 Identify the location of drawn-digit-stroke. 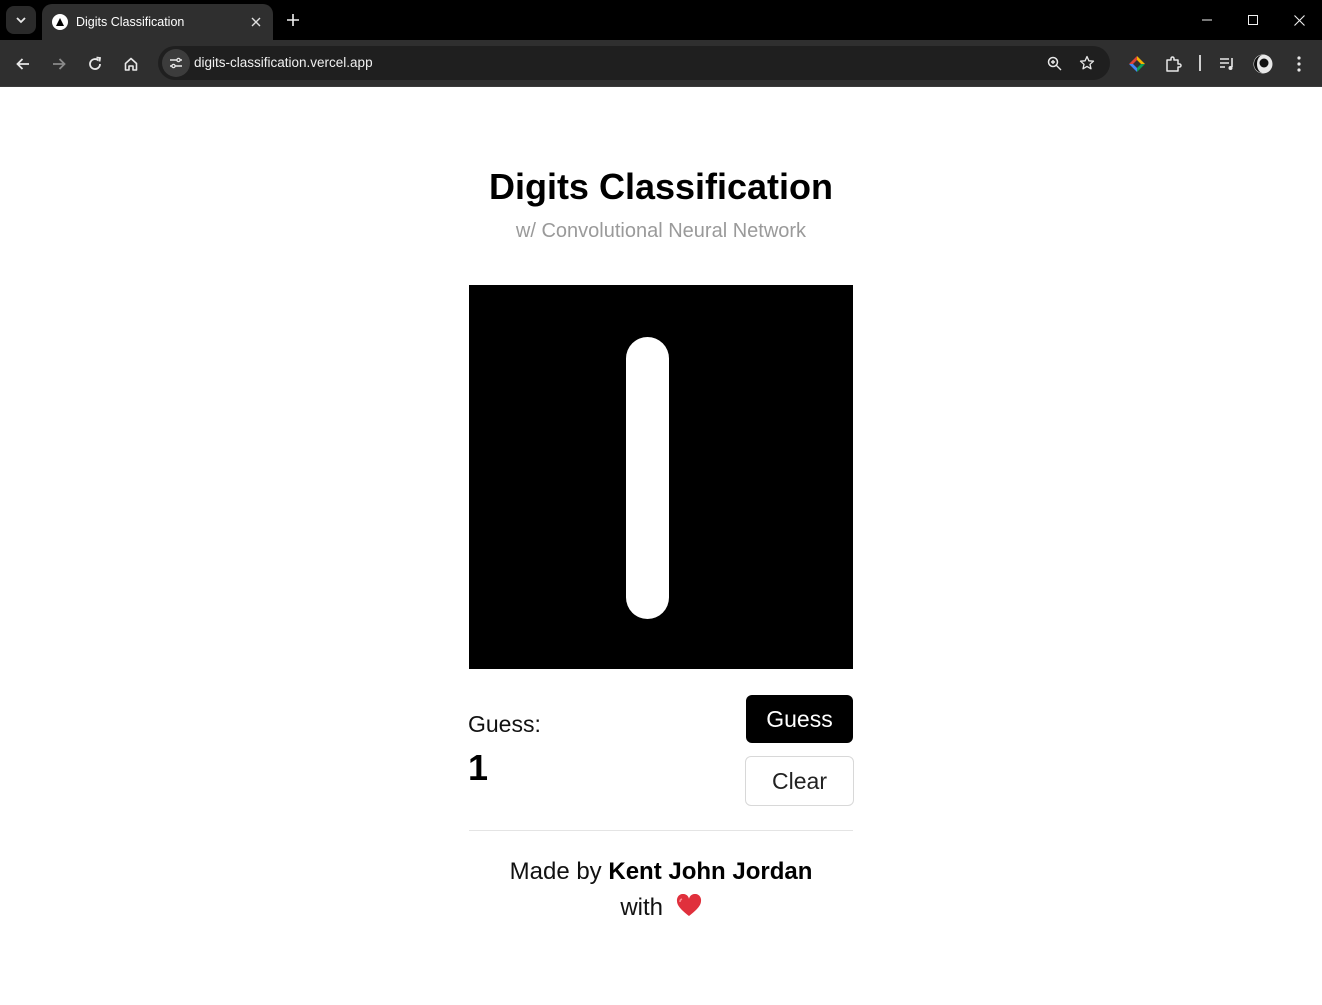
(647, 478).